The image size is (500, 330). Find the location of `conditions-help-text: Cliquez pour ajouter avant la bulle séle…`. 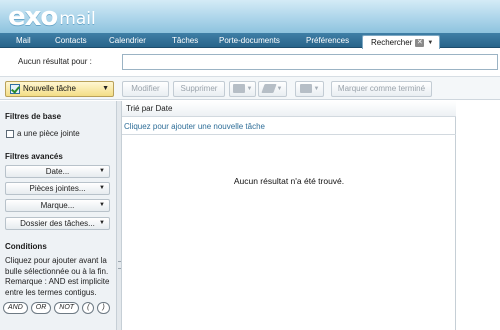

conditions-help-text: Cliquez pour ajouter avant la bulle séle… is located at coordinates (57, 276).